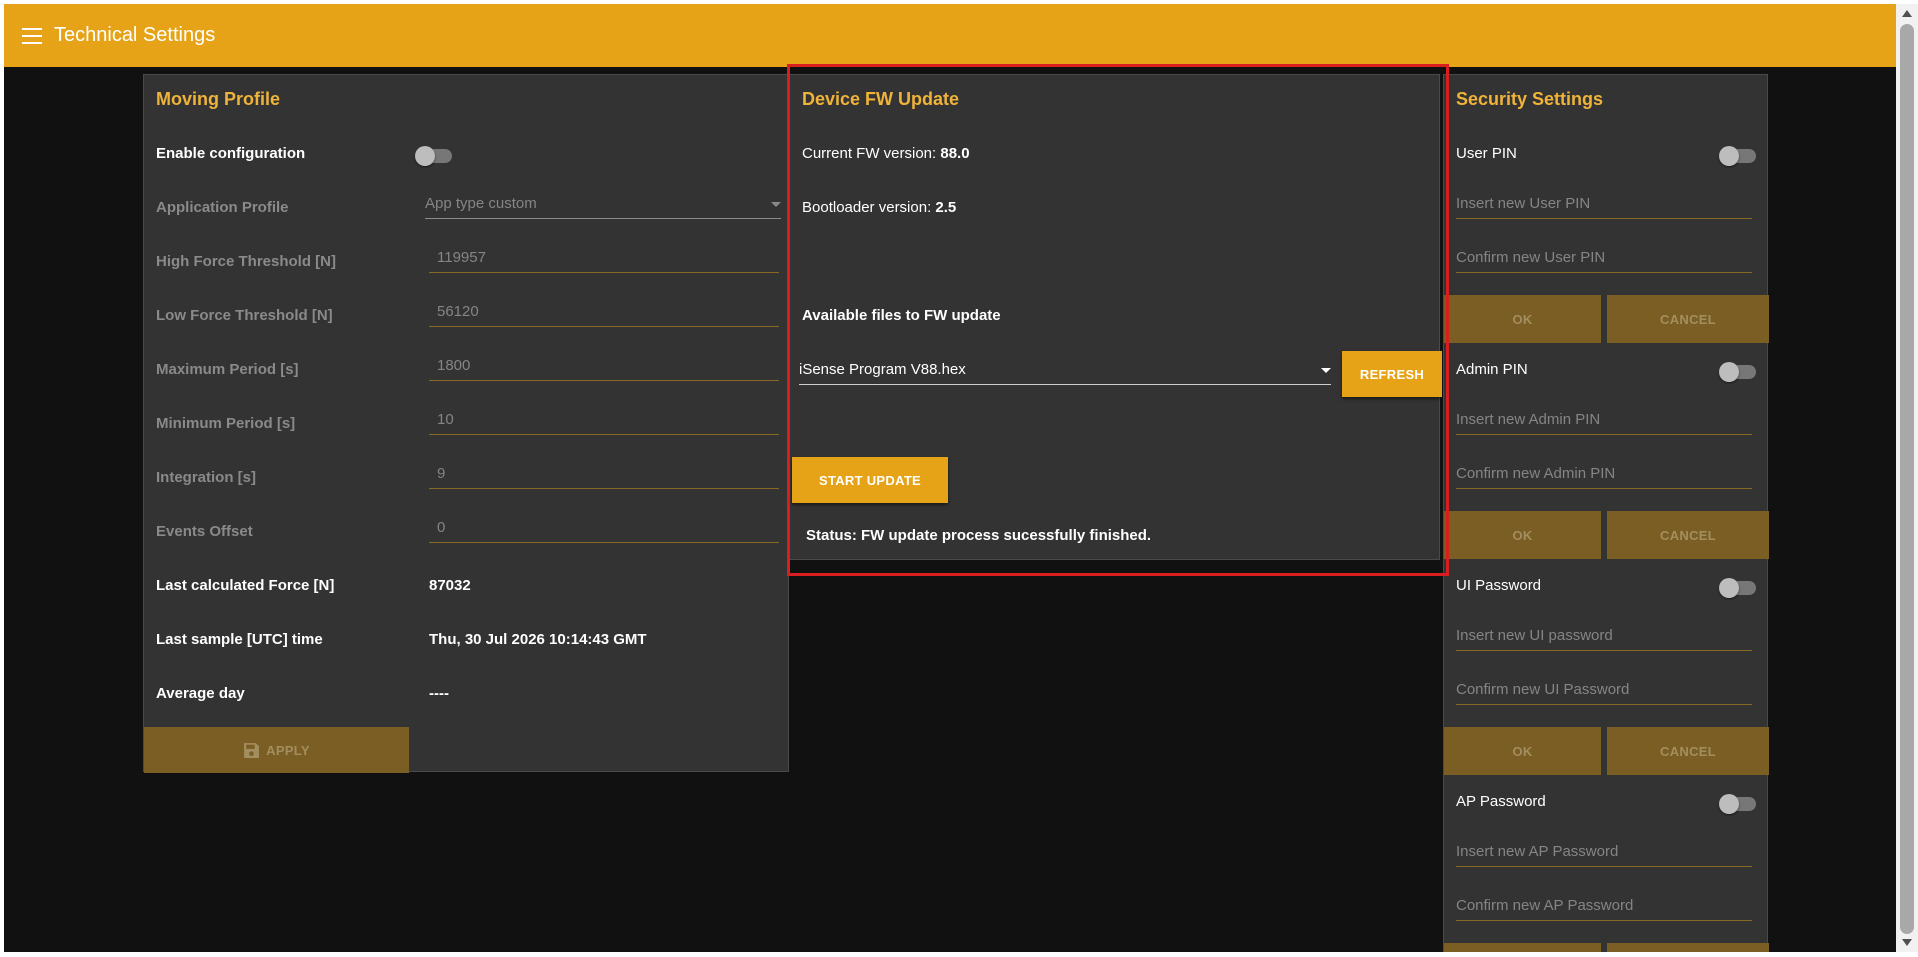  What do you see at coordinates (227, 369) in the screenshot?
I see `maximum-period-label: Maximum Period [s]` at bounding box center [227, 369].